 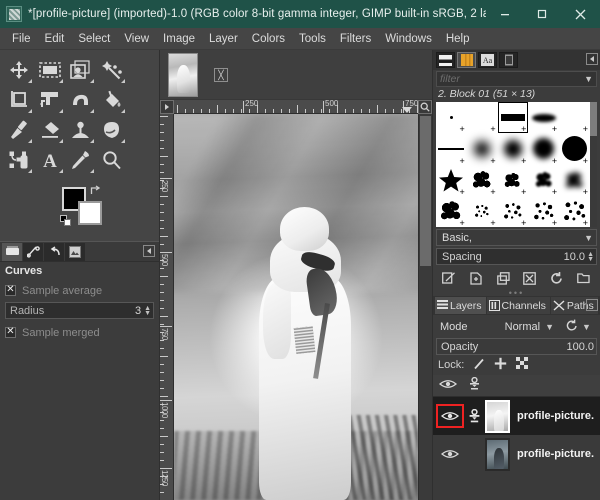 I want to click on radius-spin-arrows: ▲ ▼, so click(x=147, y=311).